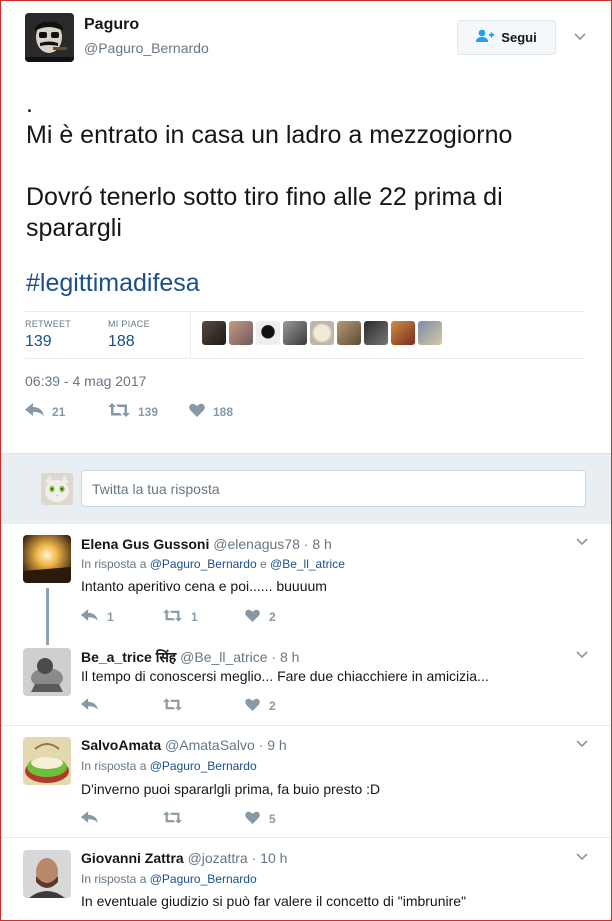 This screenshot has height=921, width=612. What do you see at coordinates (273, 858) in the screenshot?
I see `reply-time: 10 h` at bounding box center [273, 858].